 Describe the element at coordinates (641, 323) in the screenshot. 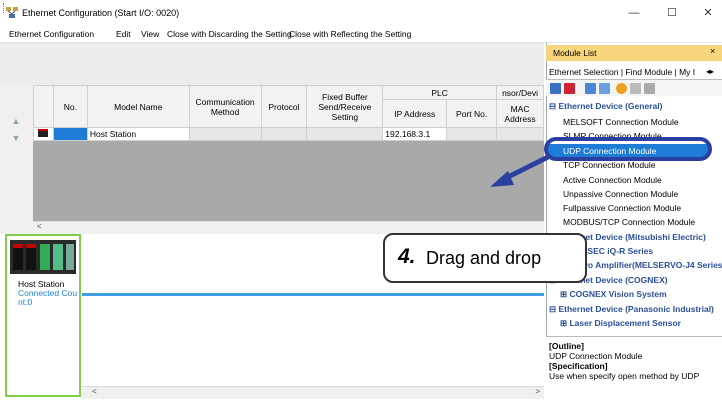

I see `tree-sub-laser: ⊞ Laser Displacement Sensor` at that location.